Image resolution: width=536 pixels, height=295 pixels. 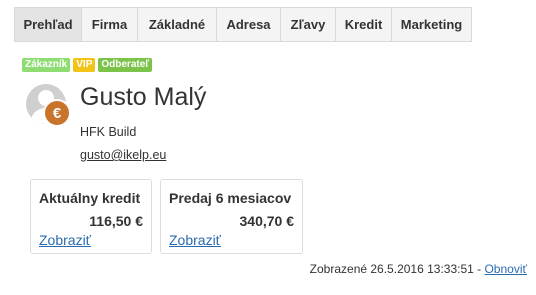 What do you see at coordinates (90, 198) in the screenshot?
I see `card-title: Aktuálny kredit` at bounding box center [90, 198].